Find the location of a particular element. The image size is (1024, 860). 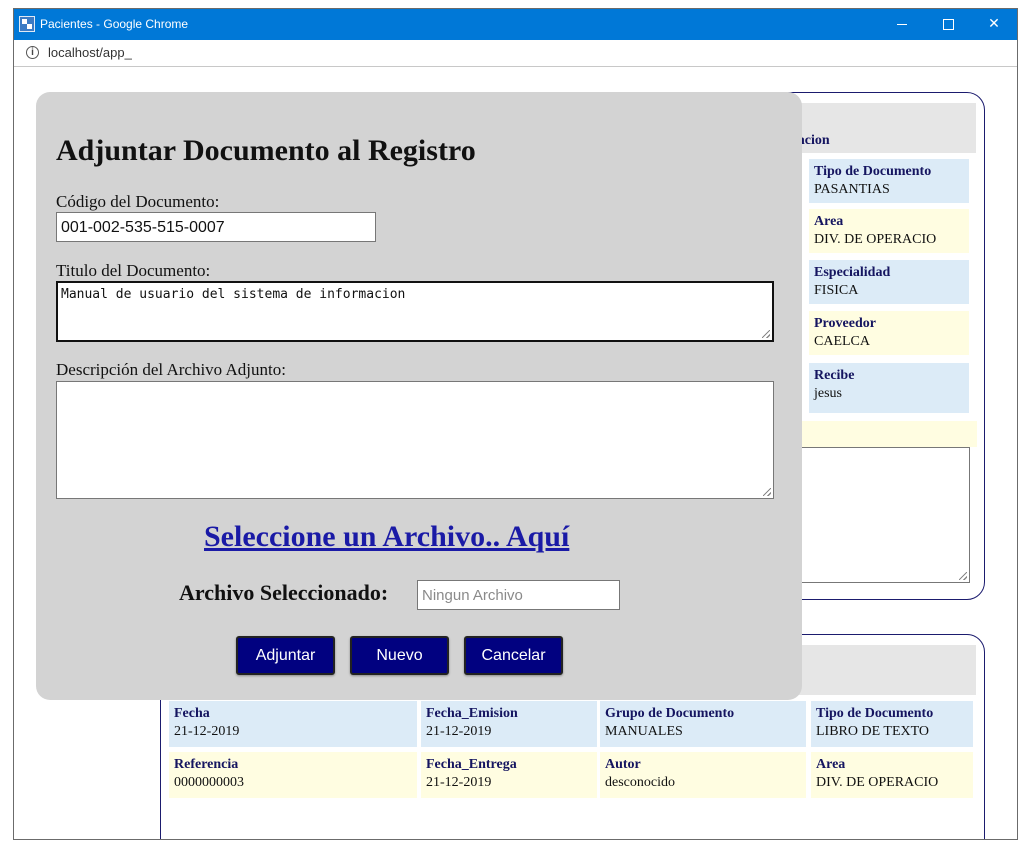

cell-value: CAELCA is located at coordinates (842, 341).